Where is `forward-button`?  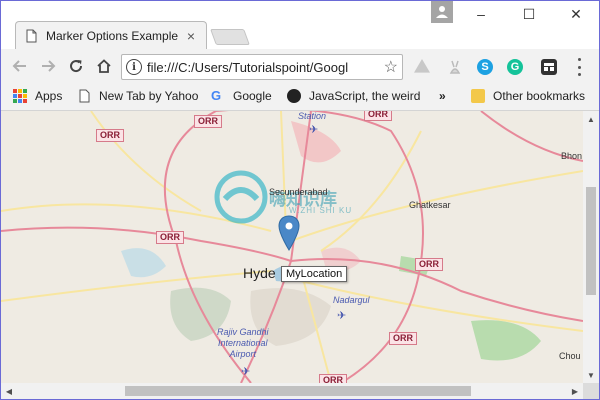
forward-button is located at coordinates (48, 66).